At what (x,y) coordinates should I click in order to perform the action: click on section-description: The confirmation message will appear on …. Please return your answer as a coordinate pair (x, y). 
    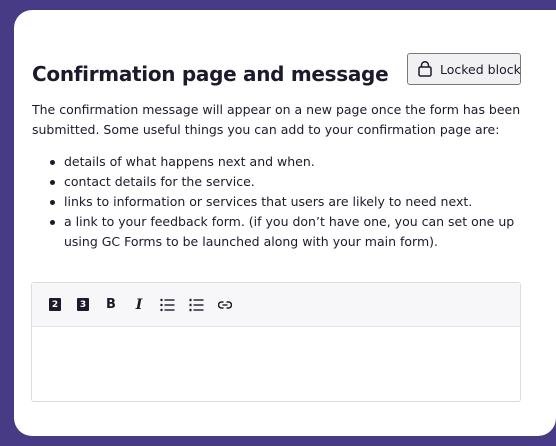
    Looking at the image, I should click on (276, 119).